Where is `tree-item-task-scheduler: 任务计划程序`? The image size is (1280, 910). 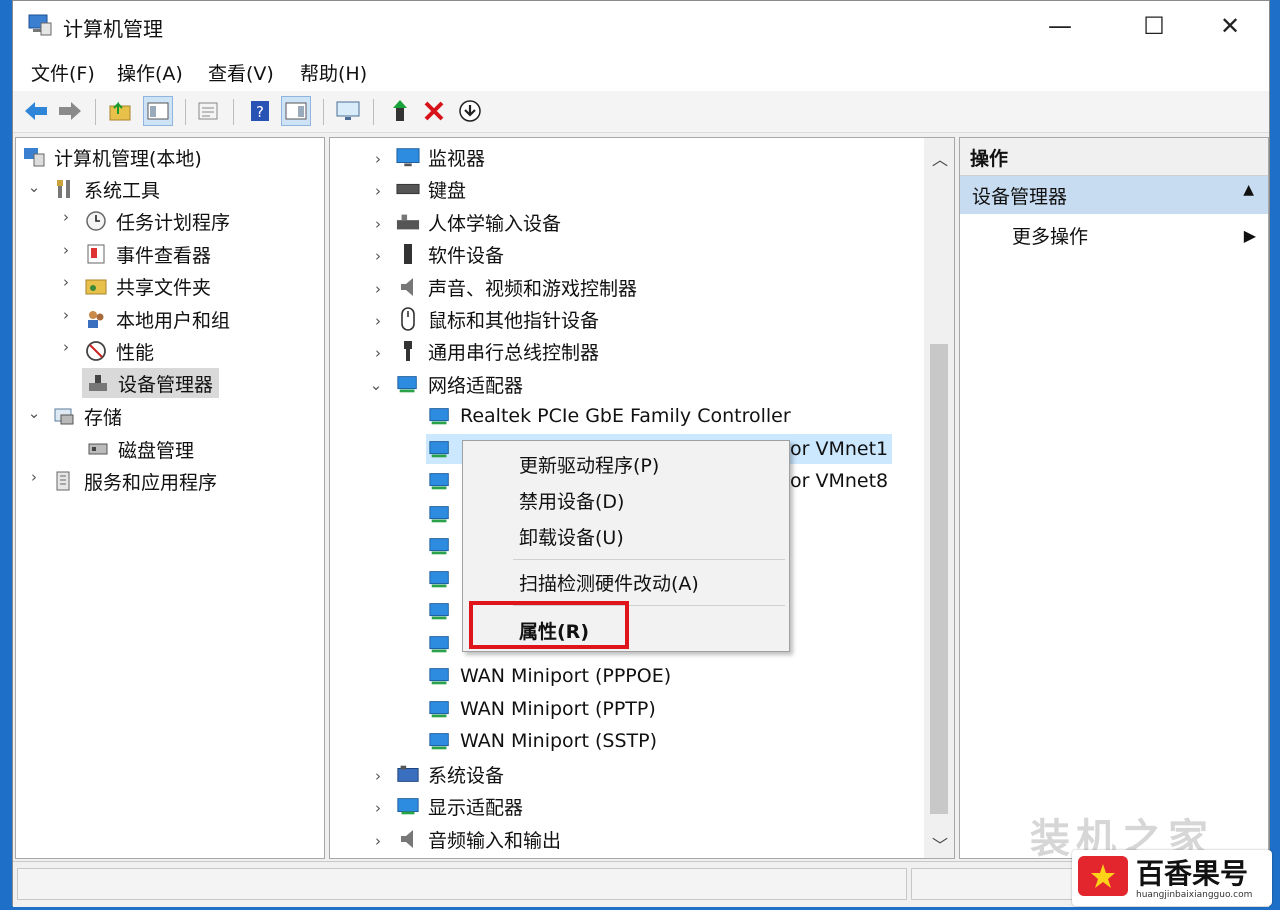 tree-item-task-scheduler: 任务计划程序 is located at coordinates (157, 221).